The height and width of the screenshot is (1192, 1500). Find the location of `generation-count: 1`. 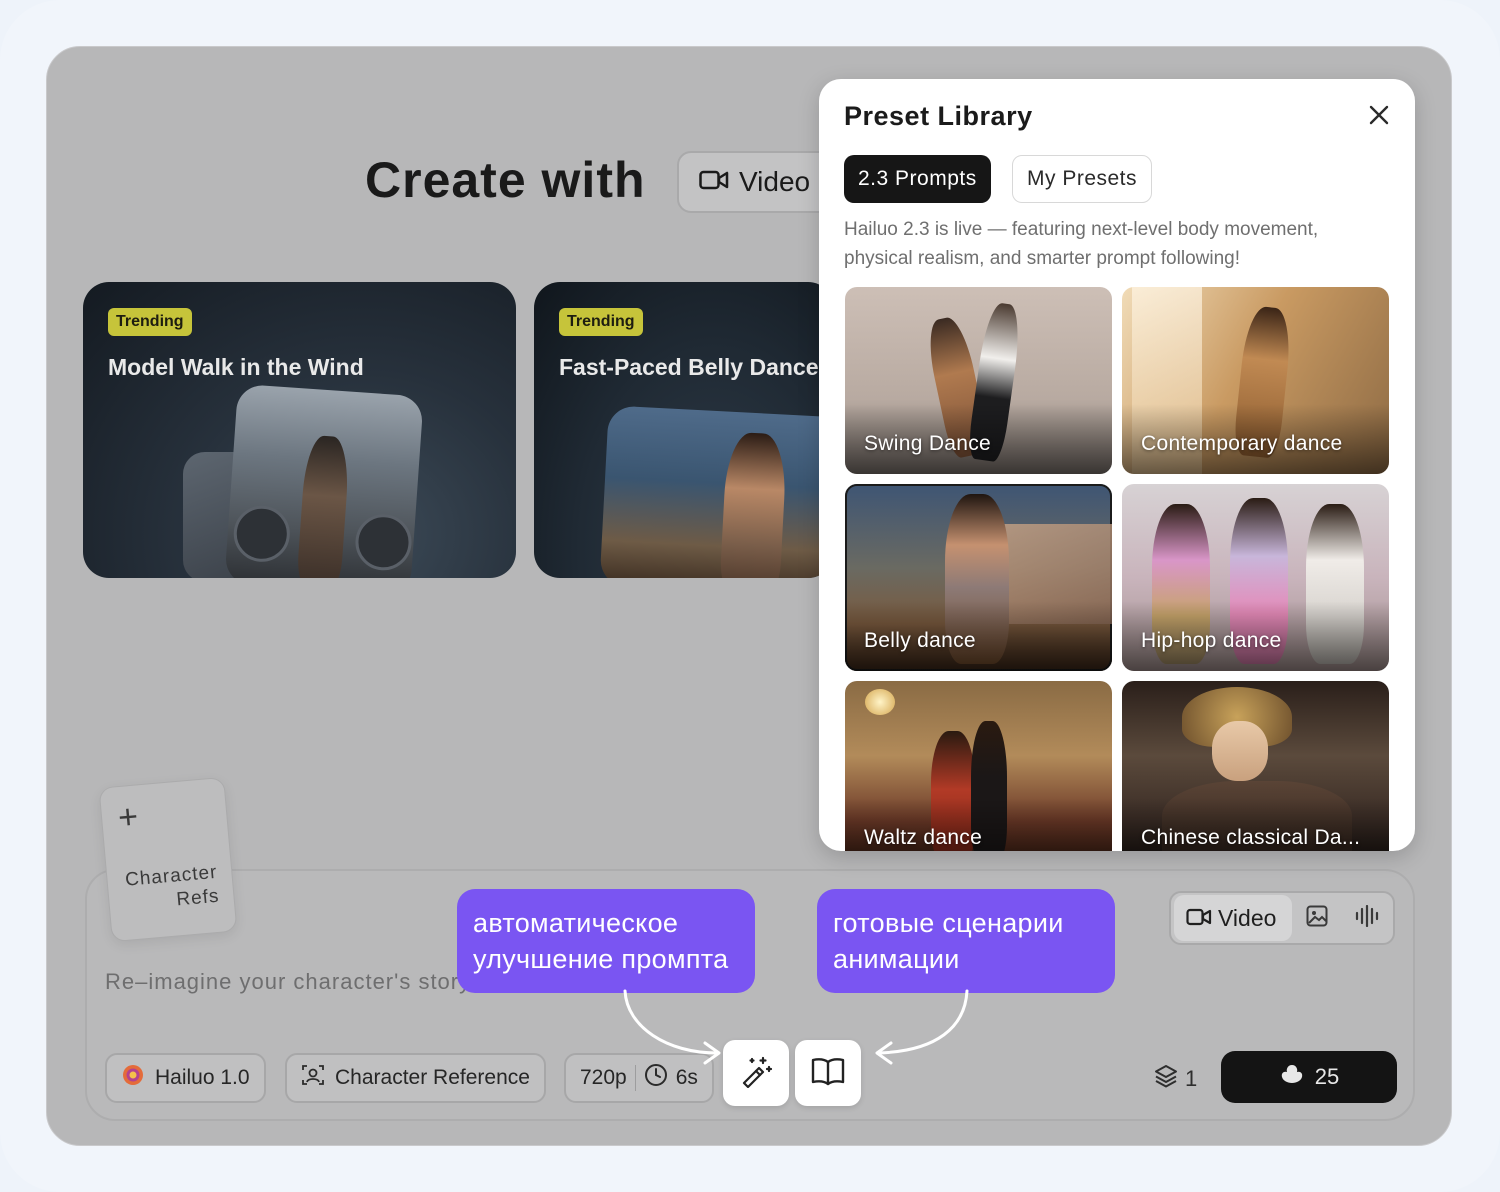

generation-count: 1 is located at coordinates (1175, 1079).